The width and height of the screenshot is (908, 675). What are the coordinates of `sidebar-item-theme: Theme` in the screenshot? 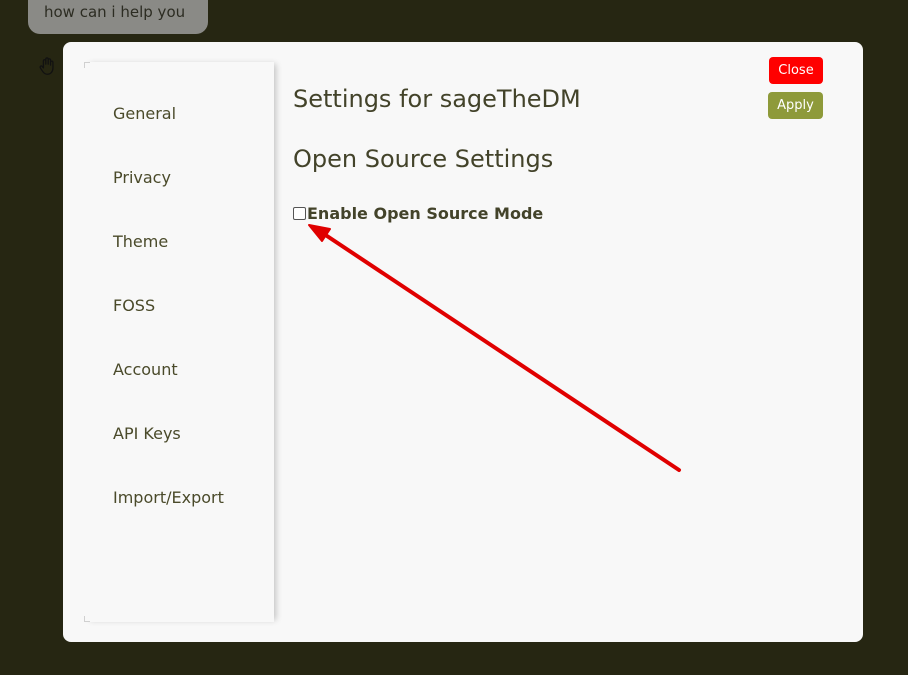 It's located at (140, 241).